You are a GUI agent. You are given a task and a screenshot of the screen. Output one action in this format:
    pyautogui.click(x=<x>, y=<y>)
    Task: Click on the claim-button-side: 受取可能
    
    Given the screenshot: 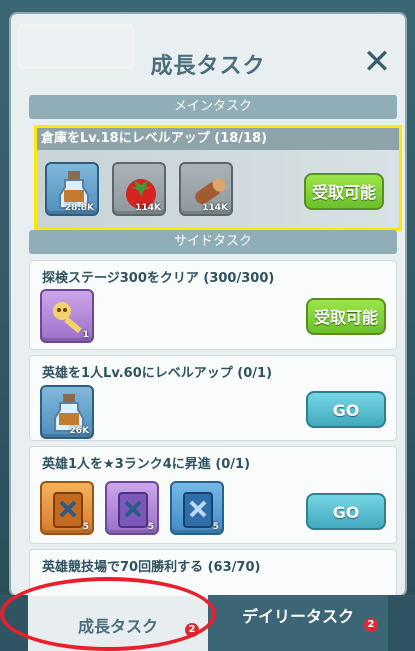 What is the action you would take?
    pyautogui.click(x=346, y=316)
    